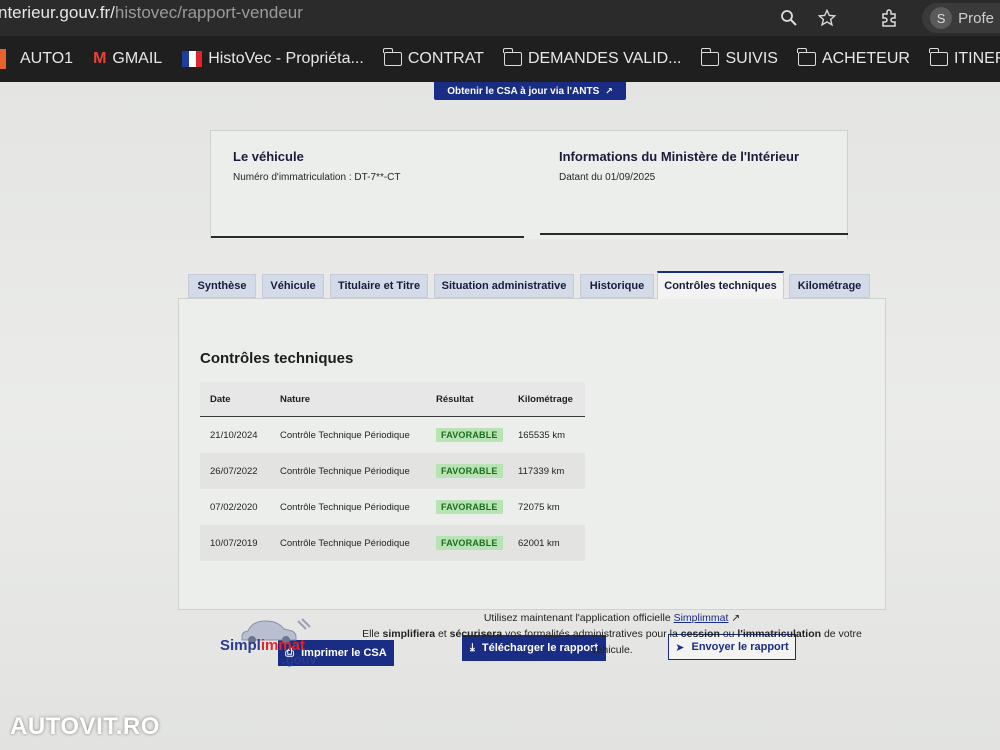 The height and width of the screenshot is (750, 1000). What do you see at coordinates (504, 286) in the screenshot?
I see `tab-situation-administrative: Situation administrative` at bounding box center [504, 286].